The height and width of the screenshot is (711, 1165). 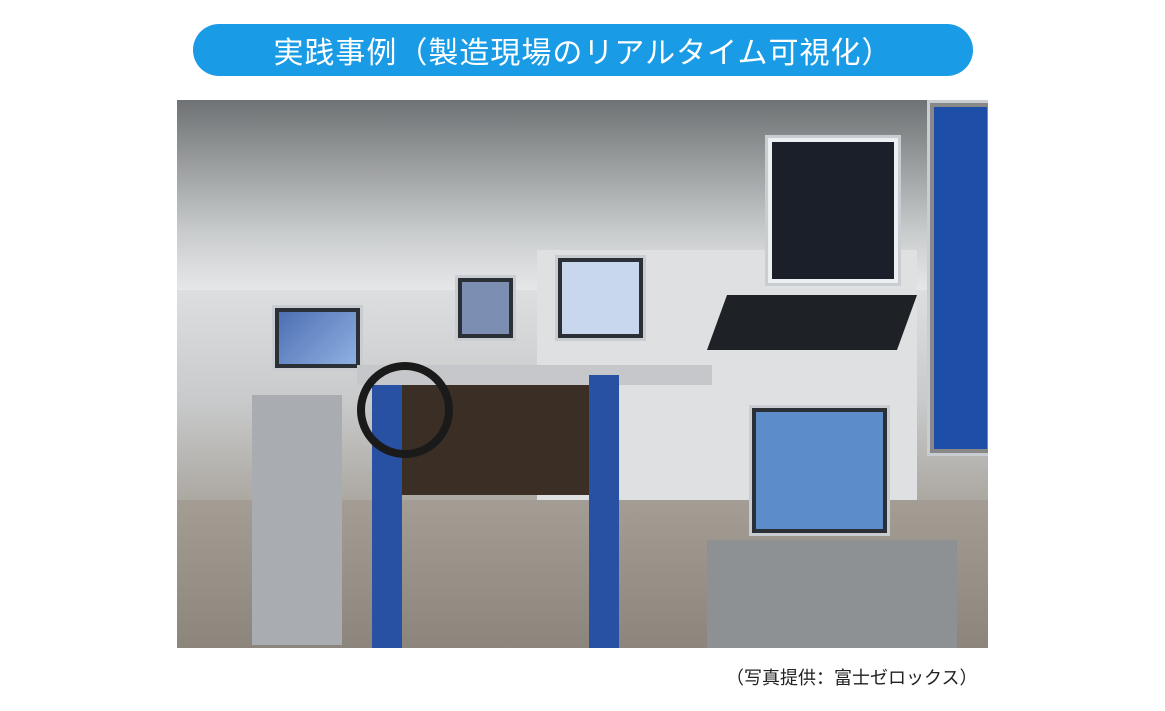 What do you see at coordinates (812, 322) in the screenshot?
I see `photo-keyboard` at bounding box center [812, 322].